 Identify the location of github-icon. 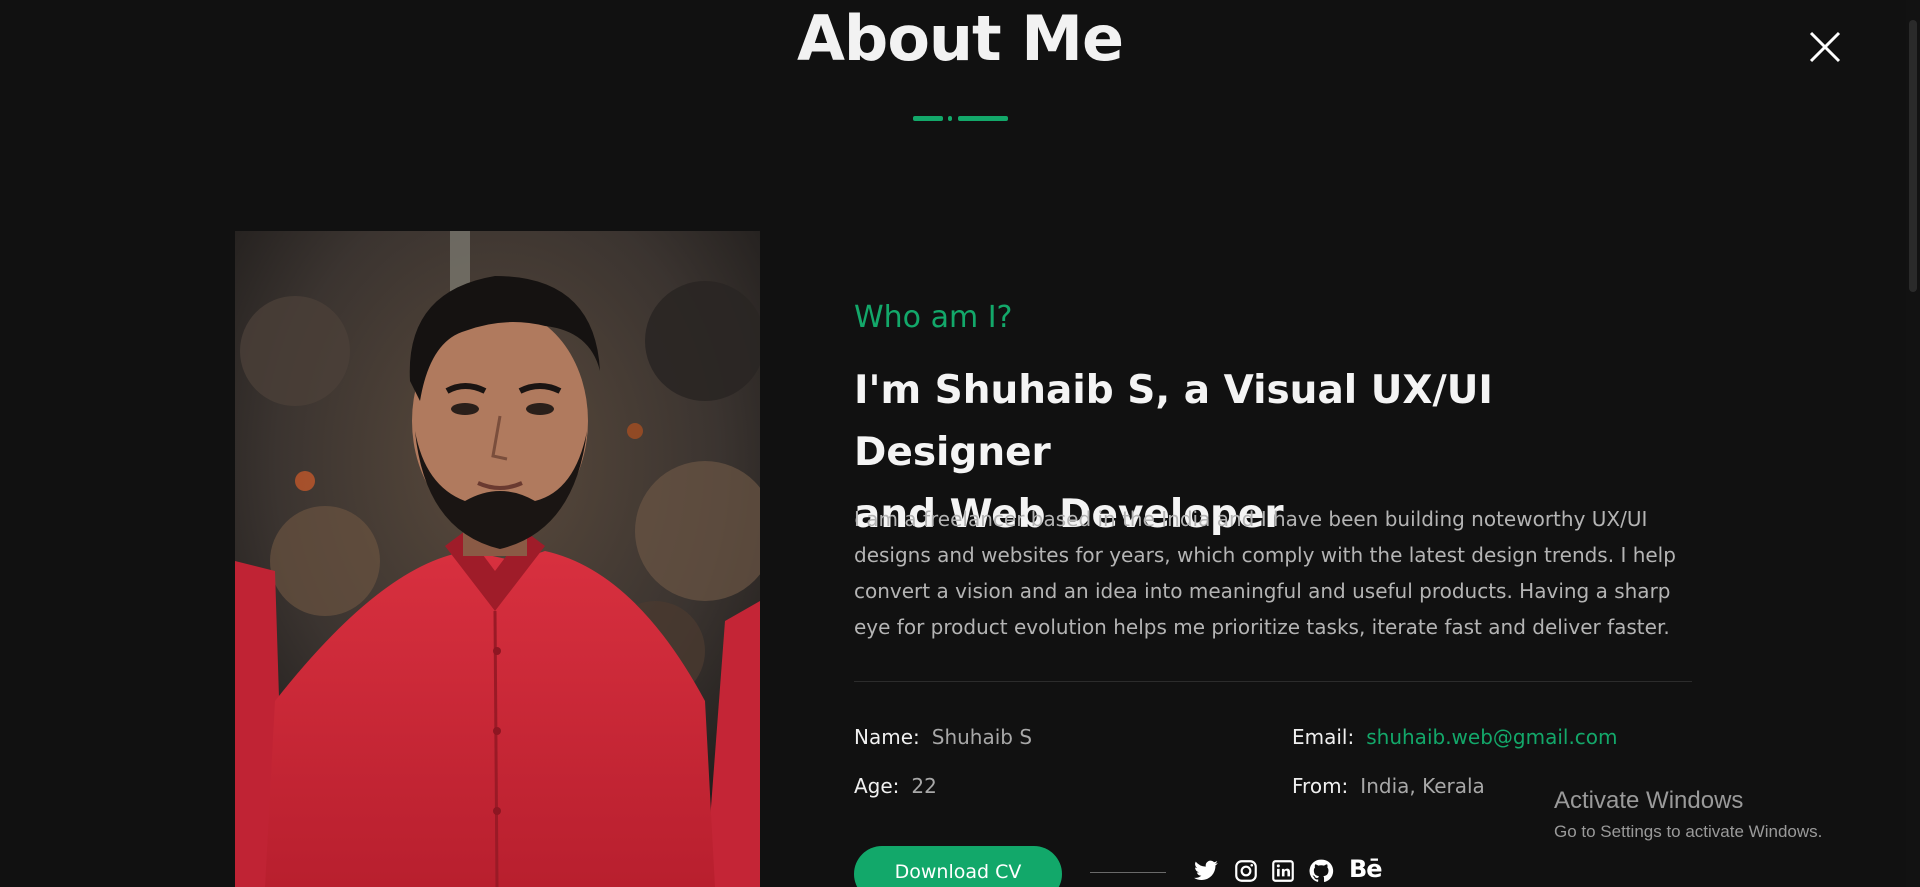
(1321, 870).